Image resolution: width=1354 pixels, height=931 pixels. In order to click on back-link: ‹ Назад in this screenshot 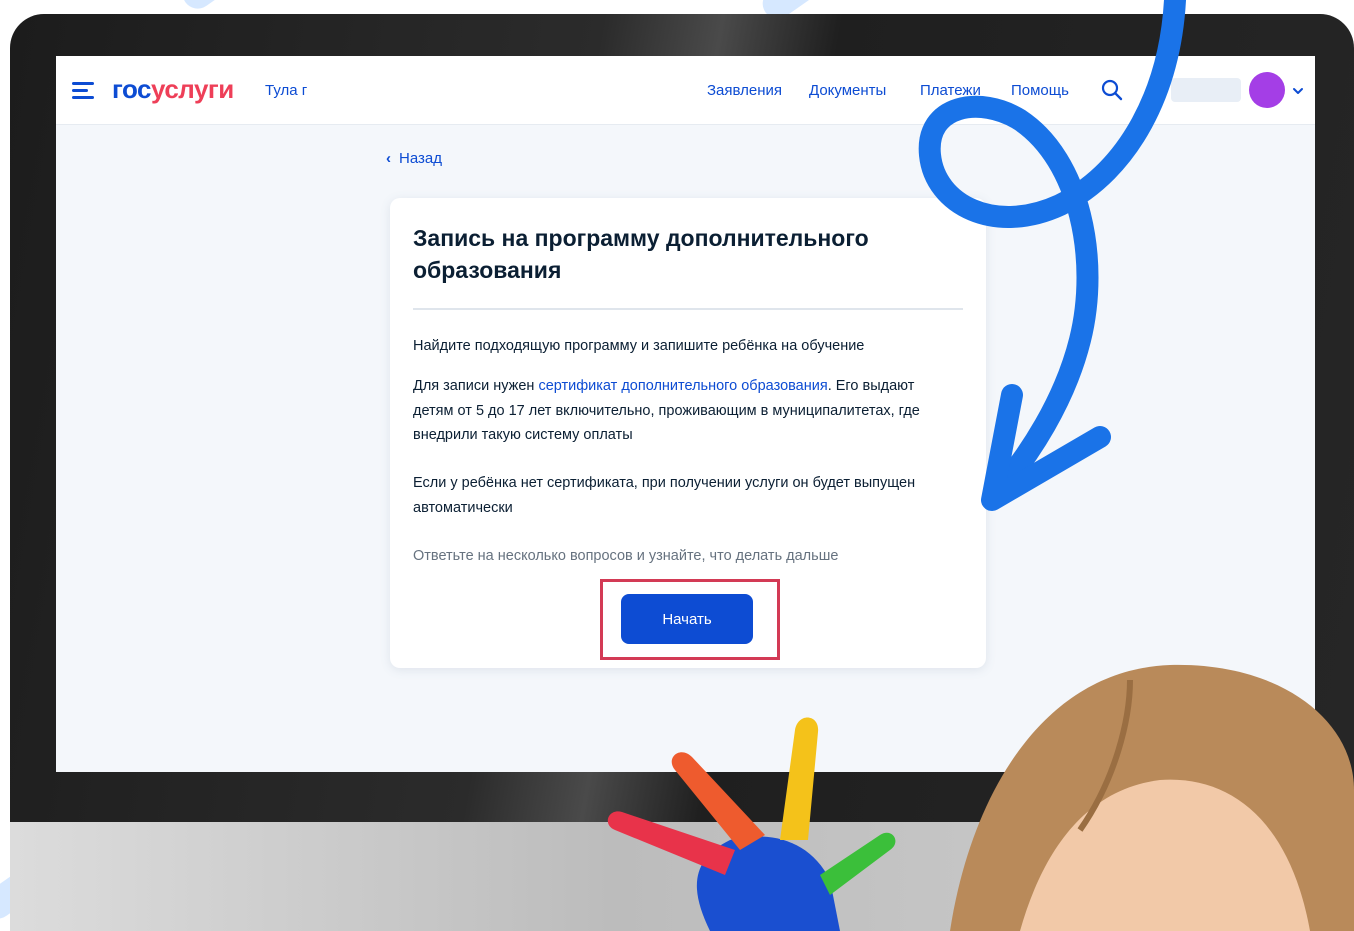, I will do `click(414, 158)`.